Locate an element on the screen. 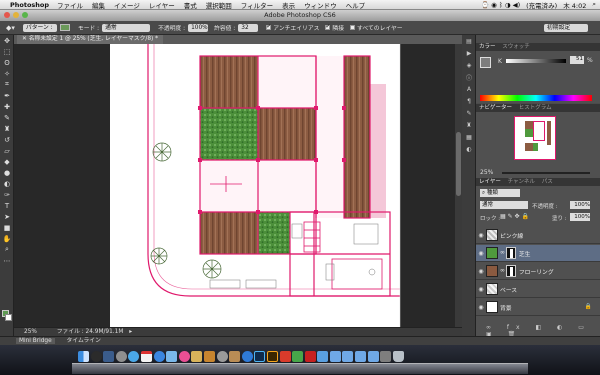 This screenshot has height=375, width=600. layer-name: ピンク線 is located at coordinates (511, 235).